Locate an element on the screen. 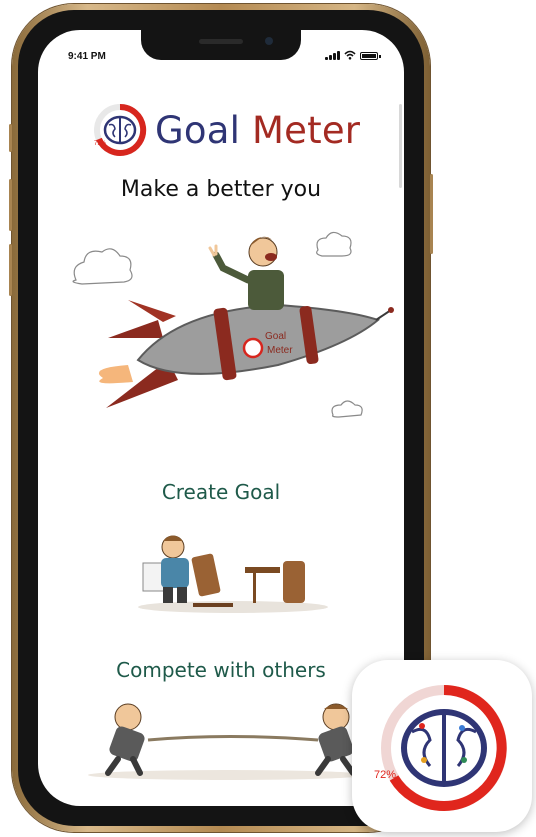  brand-header: 79% Goal Meter is located at coordinates (226, 130).